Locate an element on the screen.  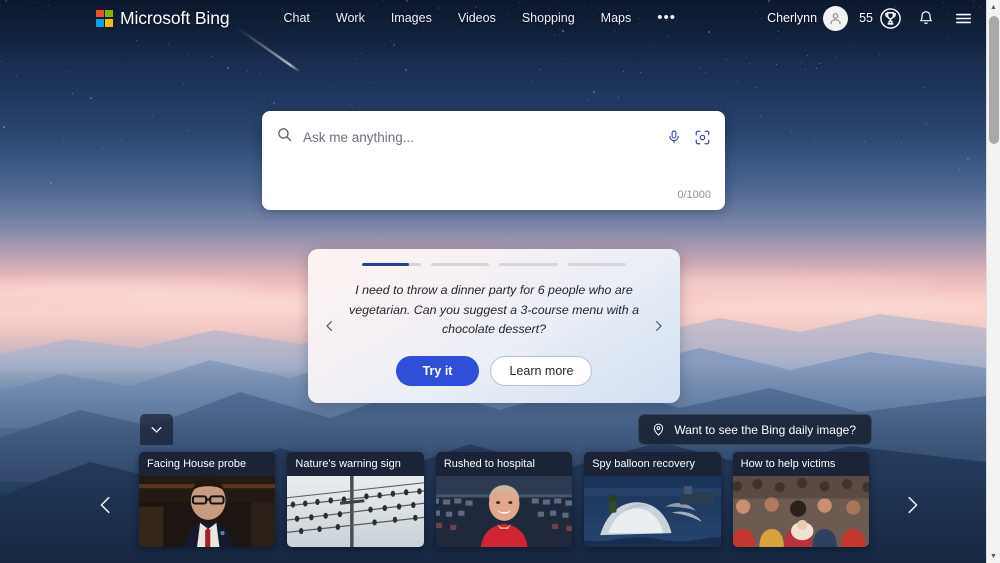
search-row is located at coordinates (493, 137).